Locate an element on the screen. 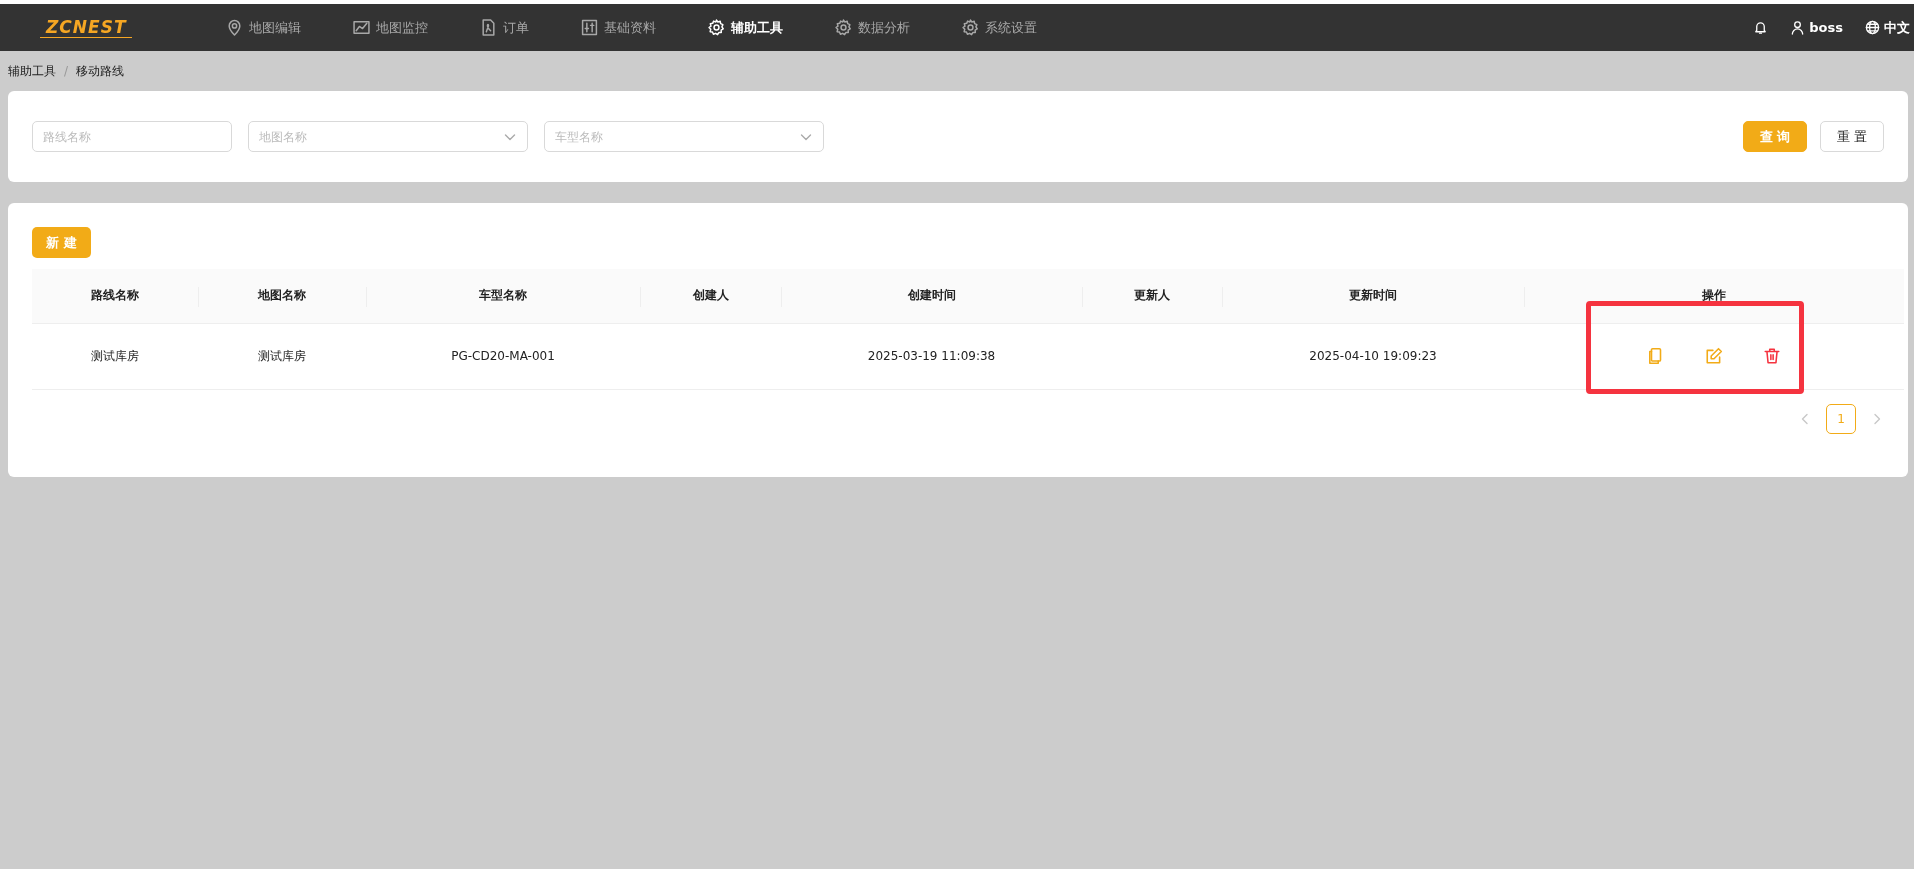 The image size is (1914, 869). user-name: boss is located at coordinates (1826, 27).